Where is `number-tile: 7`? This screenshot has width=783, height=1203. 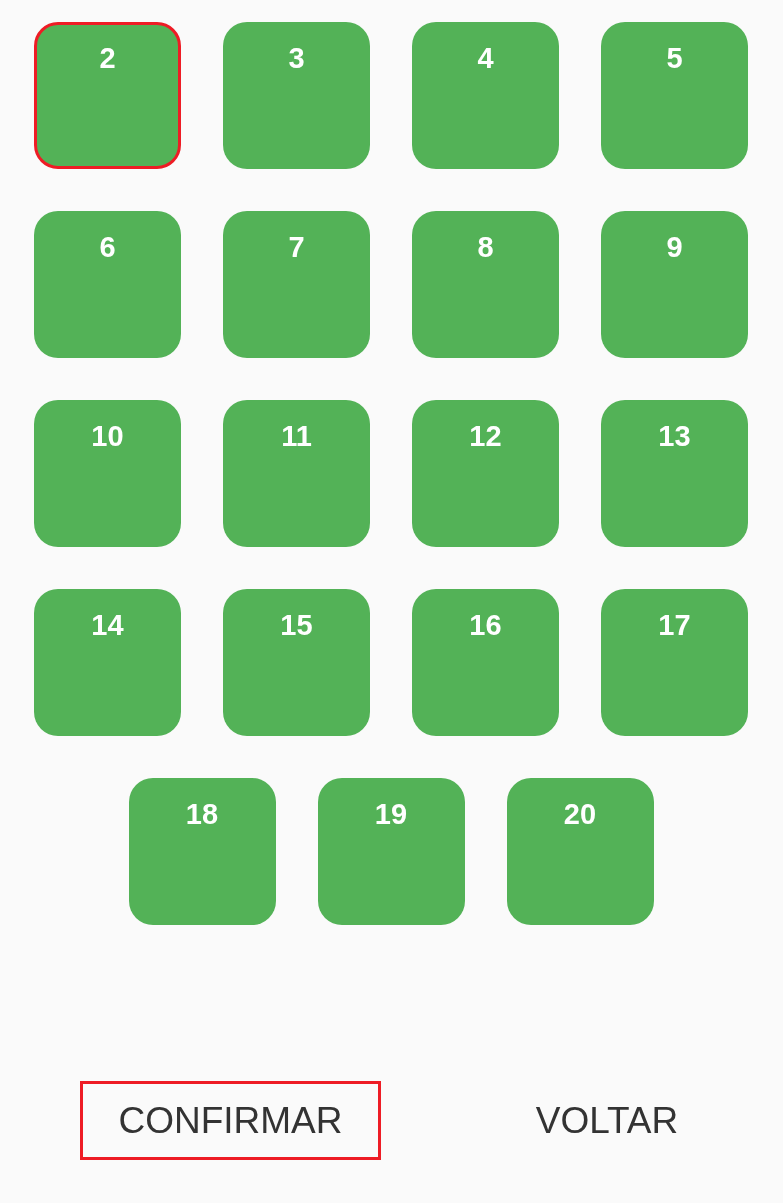 number-tile: 7 is located at coordinates (296, 284).